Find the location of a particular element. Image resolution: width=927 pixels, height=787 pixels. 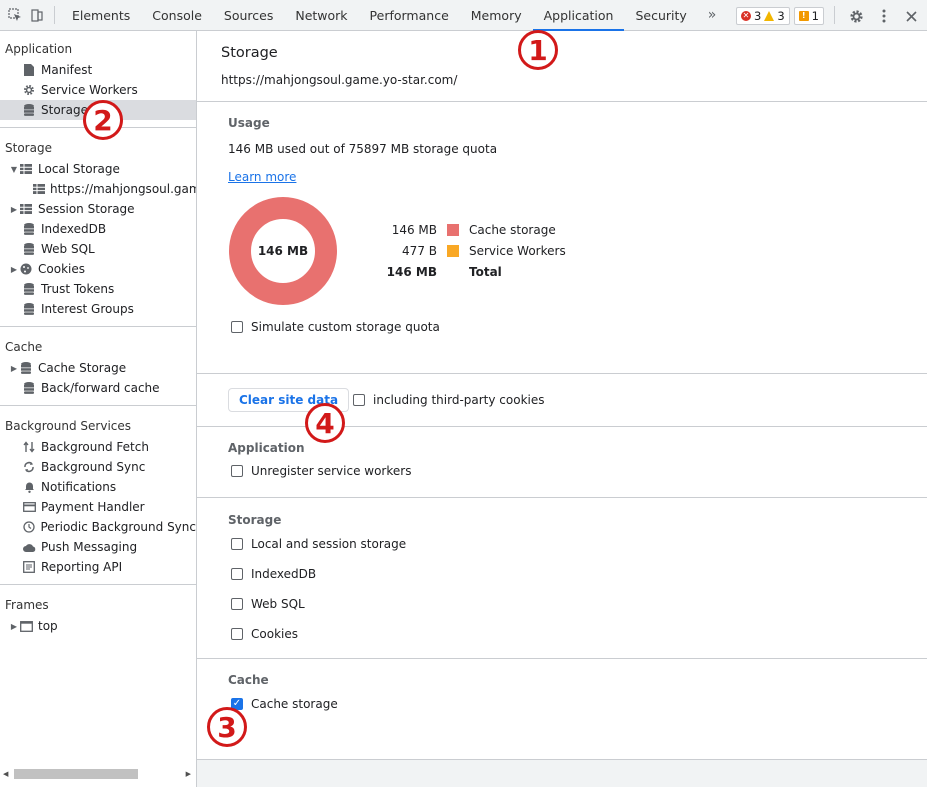

indexeddb-checkbox: IndexedDB is located at coordinates (579, 574).